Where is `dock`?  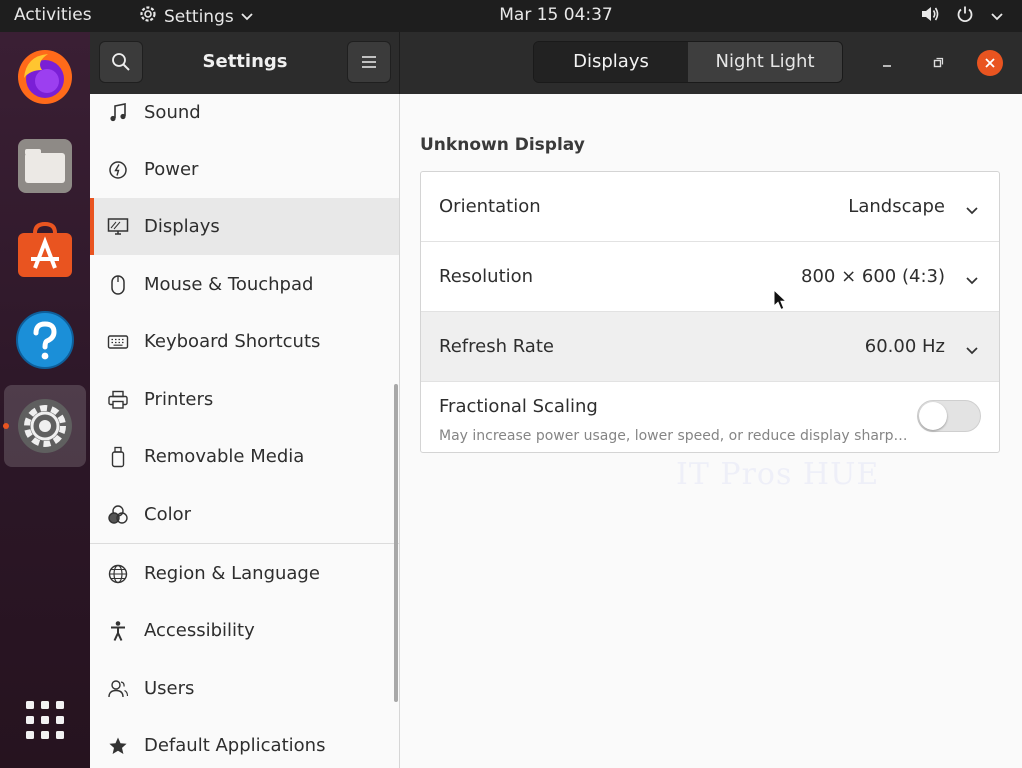
dock is located at coordinates (45, 400).